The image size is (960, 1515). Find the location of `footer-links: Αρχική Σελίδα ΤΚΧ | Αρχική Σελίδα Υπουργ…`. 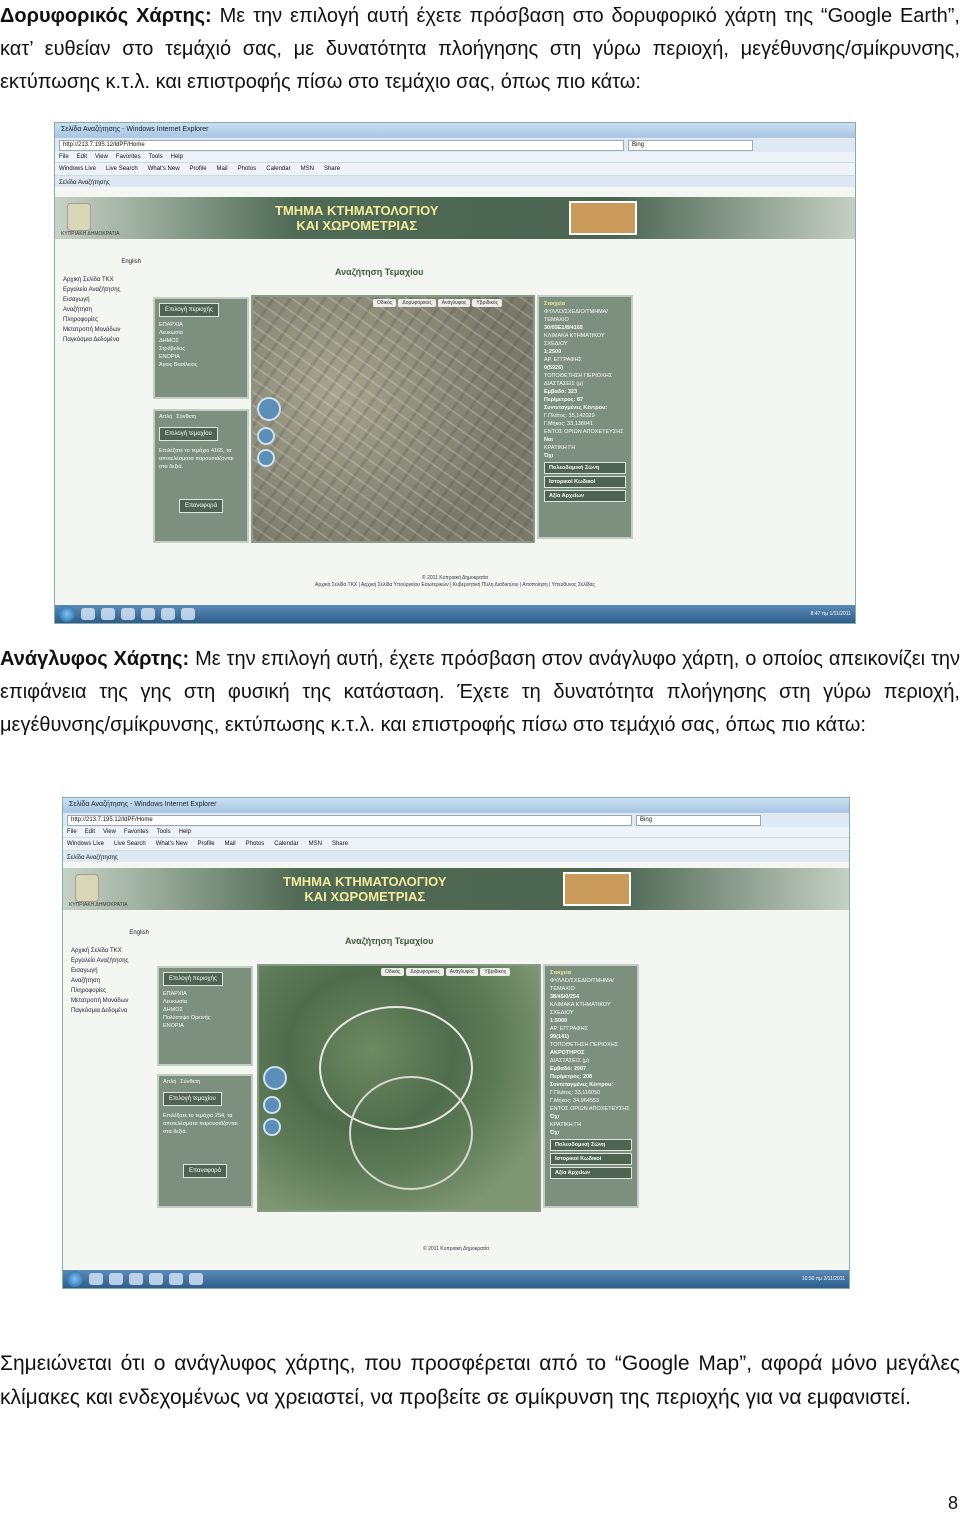

footer-links: Αρχική Σελίδα ΤΚΧ | Αρχική Σελίδα Υπουργ… is located at coordinates (455, 585).